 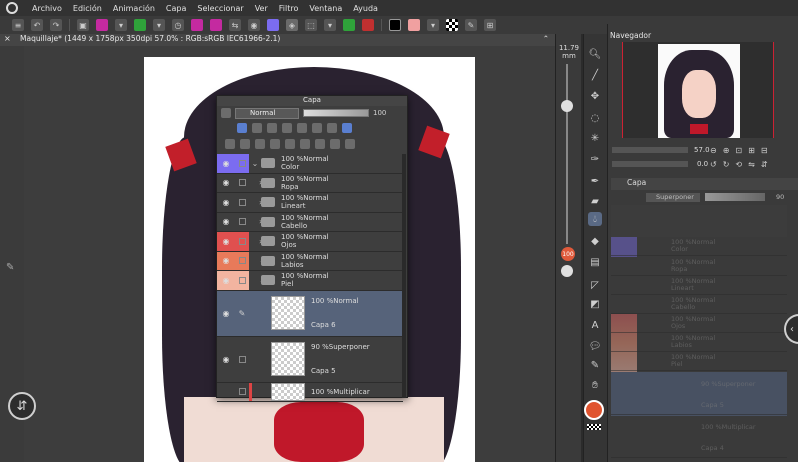 What do you see at coordinates (22, 406) in the screenshot?
I see `navigation-toggle-button: ⇵` at bounding box center [22, 406].